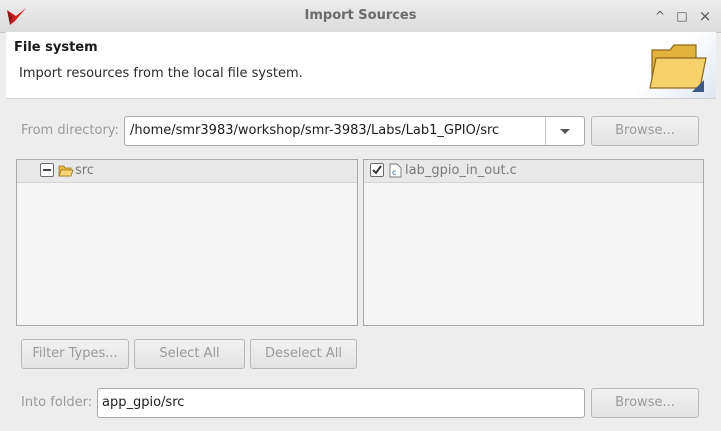 This screenshot has width=721, height=431. What do you see at coordinates (143, 402) in the screenshot?
I see `into-folder-value: app_gpio/src` at bounding box center [143, 402].